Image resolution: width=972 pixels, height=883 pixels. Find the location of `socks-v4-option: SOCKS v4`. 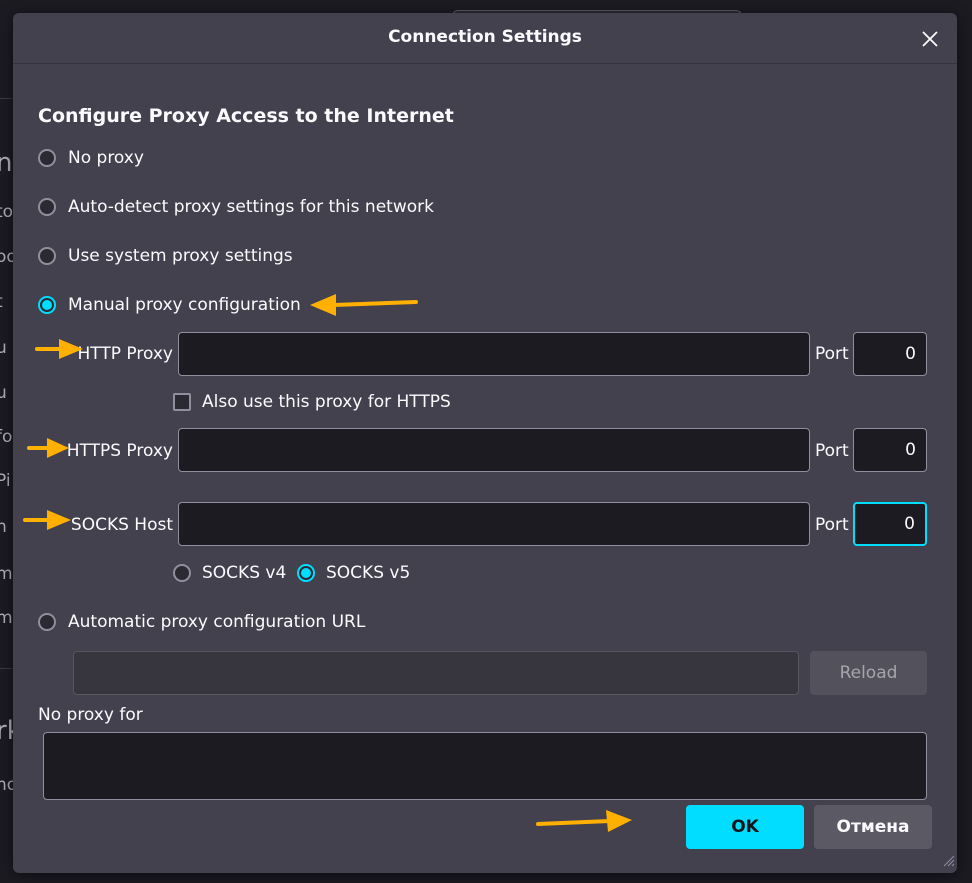

socks-v4-option: SOCKS v4 is located at coordinates (229, 573).